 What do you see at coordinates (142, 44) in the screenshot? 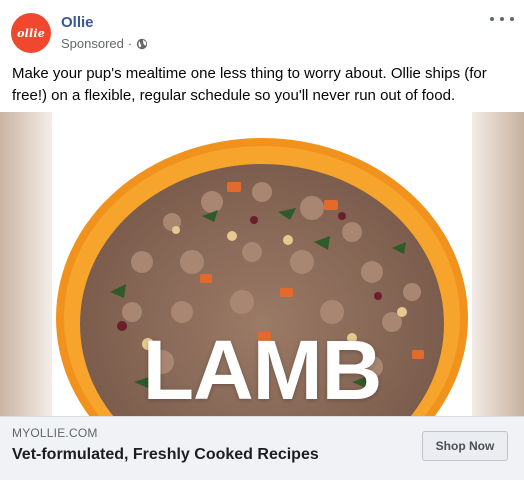
I see `globe-icon` at bounding box center [142, 44].